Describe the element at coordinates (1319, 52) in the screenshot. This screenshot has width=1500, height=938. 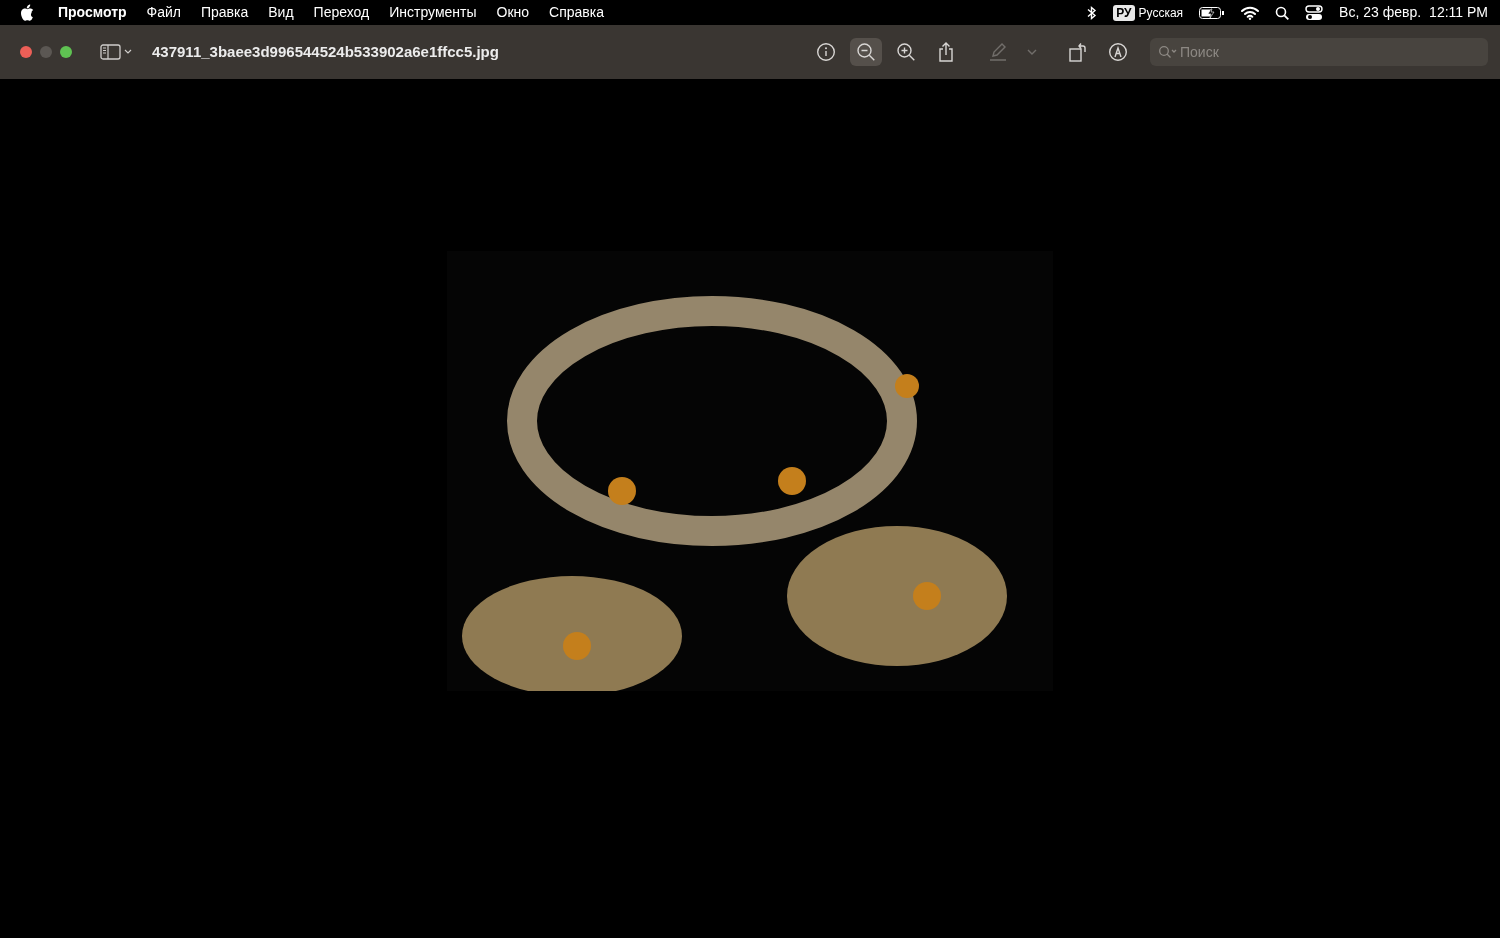
I see `search-field: Поиск` at that location.